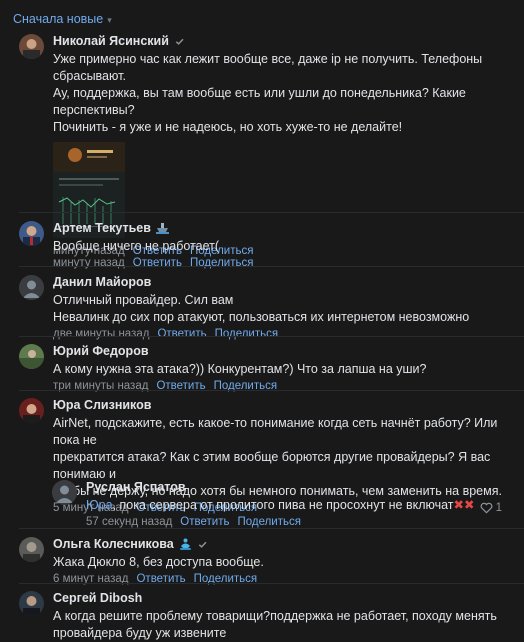 The height and width of the screenshot is (642, 524). What do you see at coordinates (101, 351) in the screenshot?
I see `author-name: Юрий Федоров` at bounding box center [101, 351].